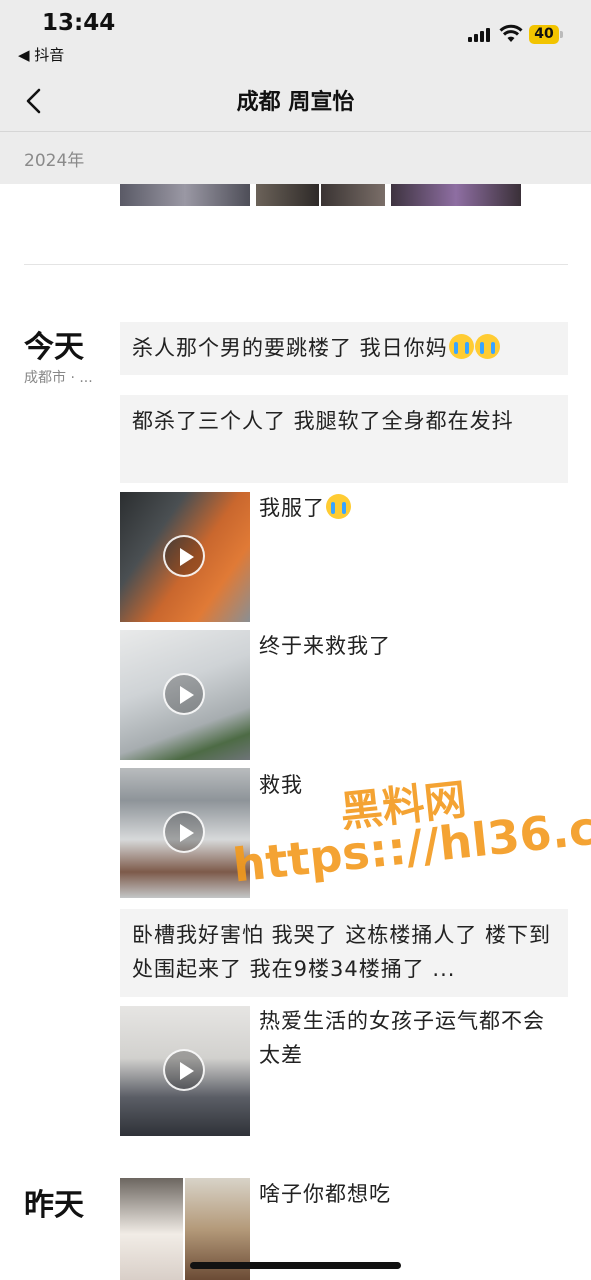 This screenshot has height=1280, width=591. Describe the element at coordinates (323, 421) in the screenshot. I see `post-text: 都杀了三个人了 我腿软了全身都在发抖` at that location.